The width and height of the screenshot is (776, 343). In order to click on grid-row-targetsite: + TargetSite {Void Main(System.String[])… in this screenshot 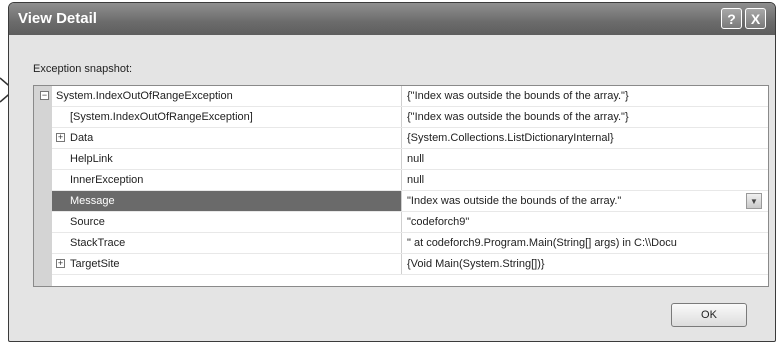, I will do `click(401, 264)`.